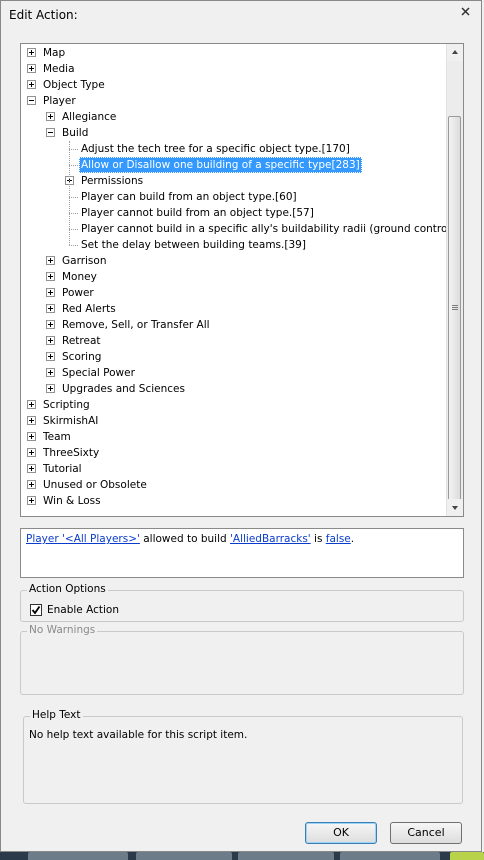 This screenshot has width=484, height=860. I want to click on arrow-up-icon, so click(455, 52).